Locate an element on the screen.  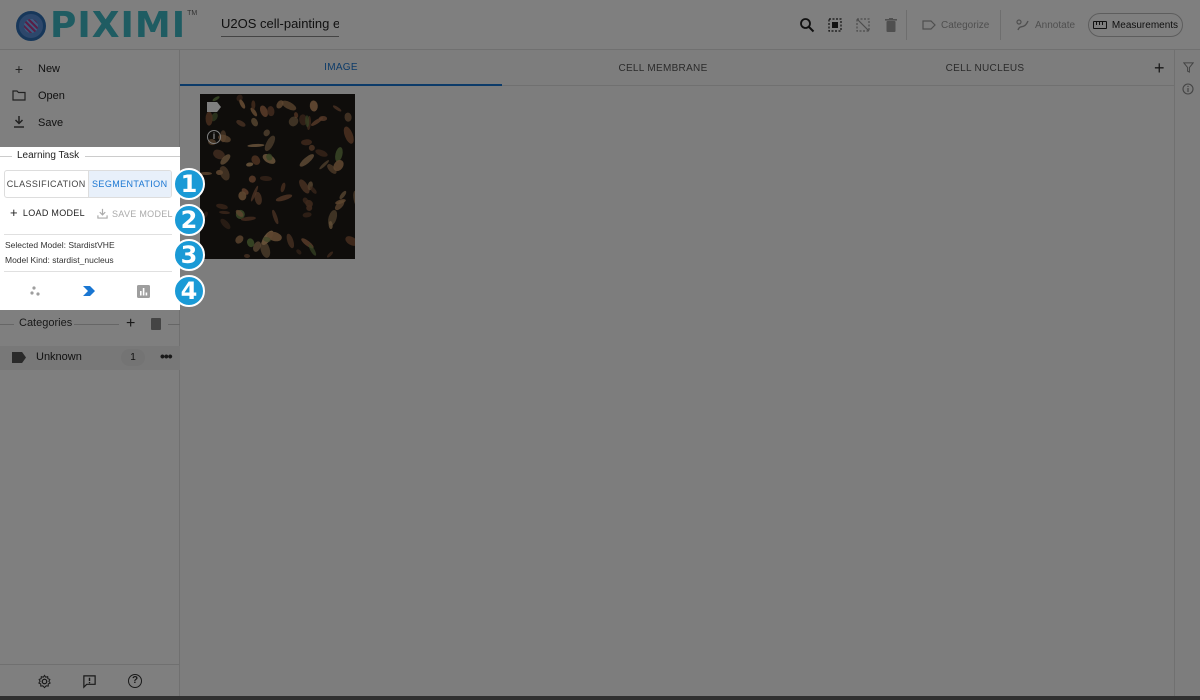
categories-header: Categories + is located at coordinates (90, 324).